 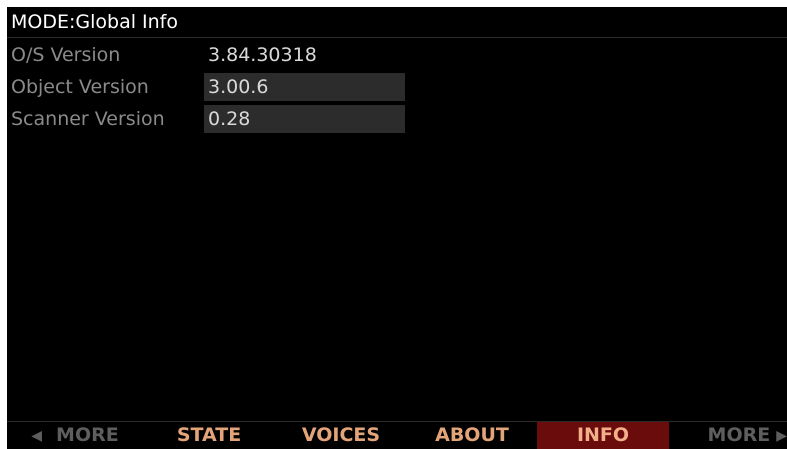 I want to click on softkey-voices-label: VOICES, so click(x=341, y=435).